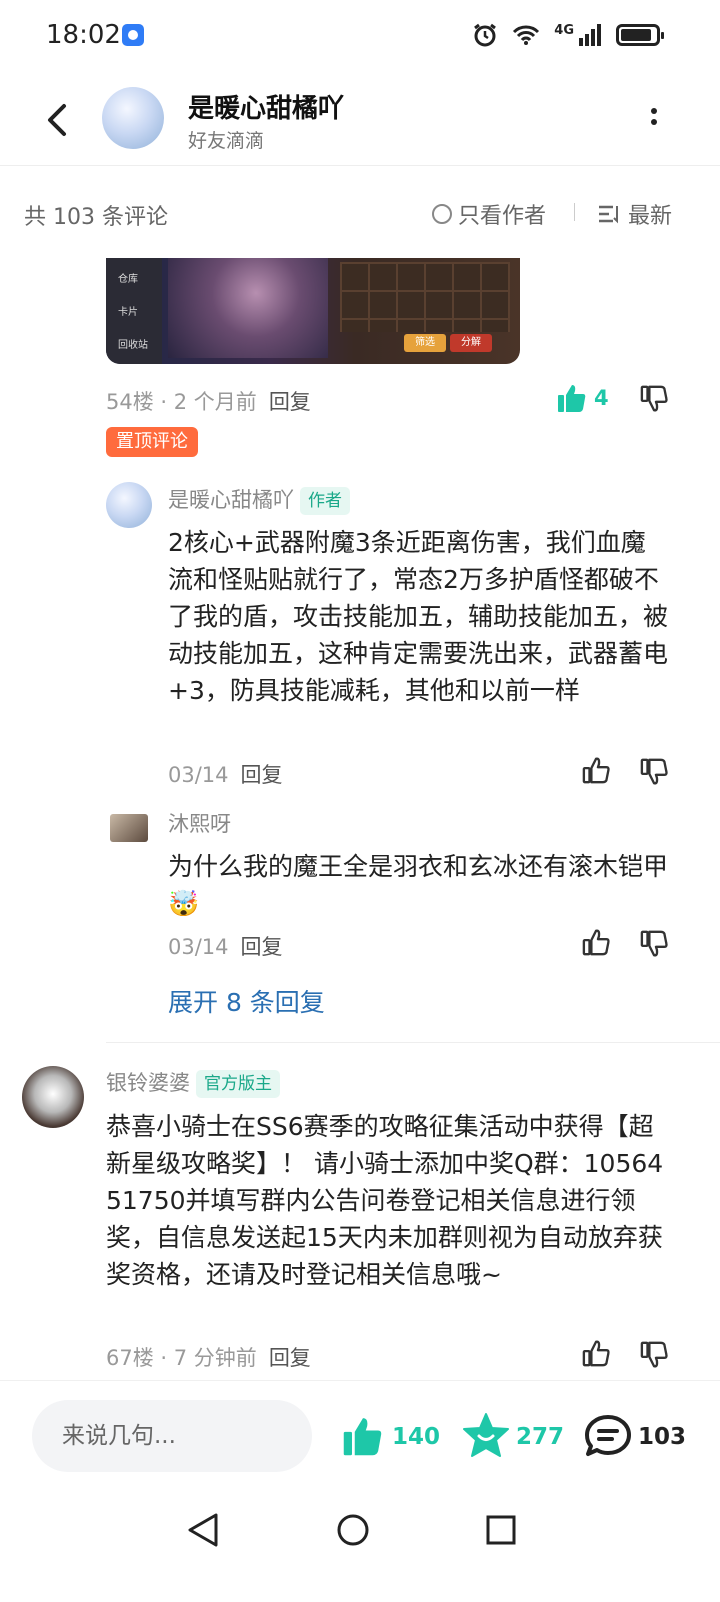 The image size is (720, 1602). What do you see at coordinates (590, 35) in the screenshot?
I see `signal-icon` at bounding box center [590, 35].